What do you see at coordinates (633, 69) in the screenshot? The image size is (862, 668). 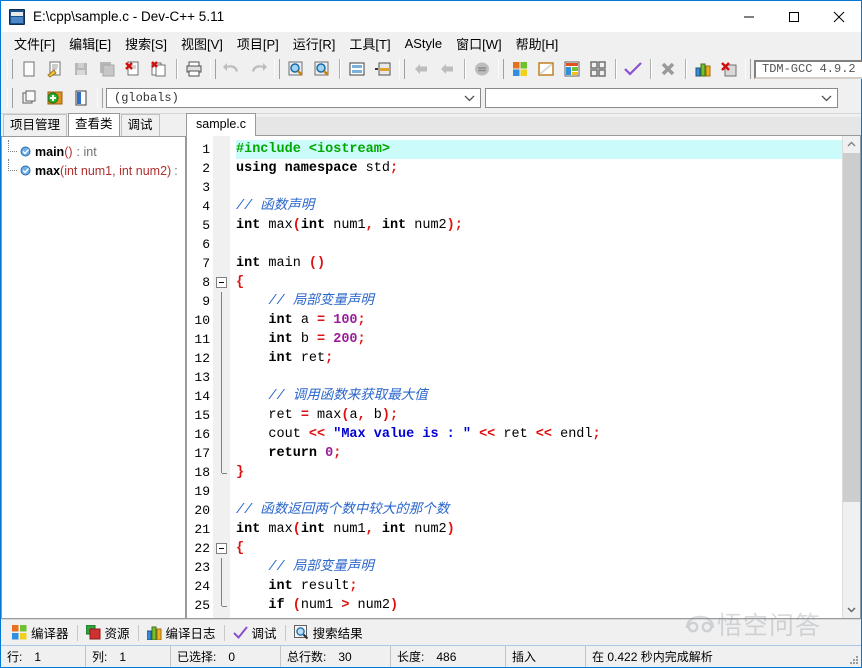 I see `syntax-check-button` at bounding box center [633, 69].